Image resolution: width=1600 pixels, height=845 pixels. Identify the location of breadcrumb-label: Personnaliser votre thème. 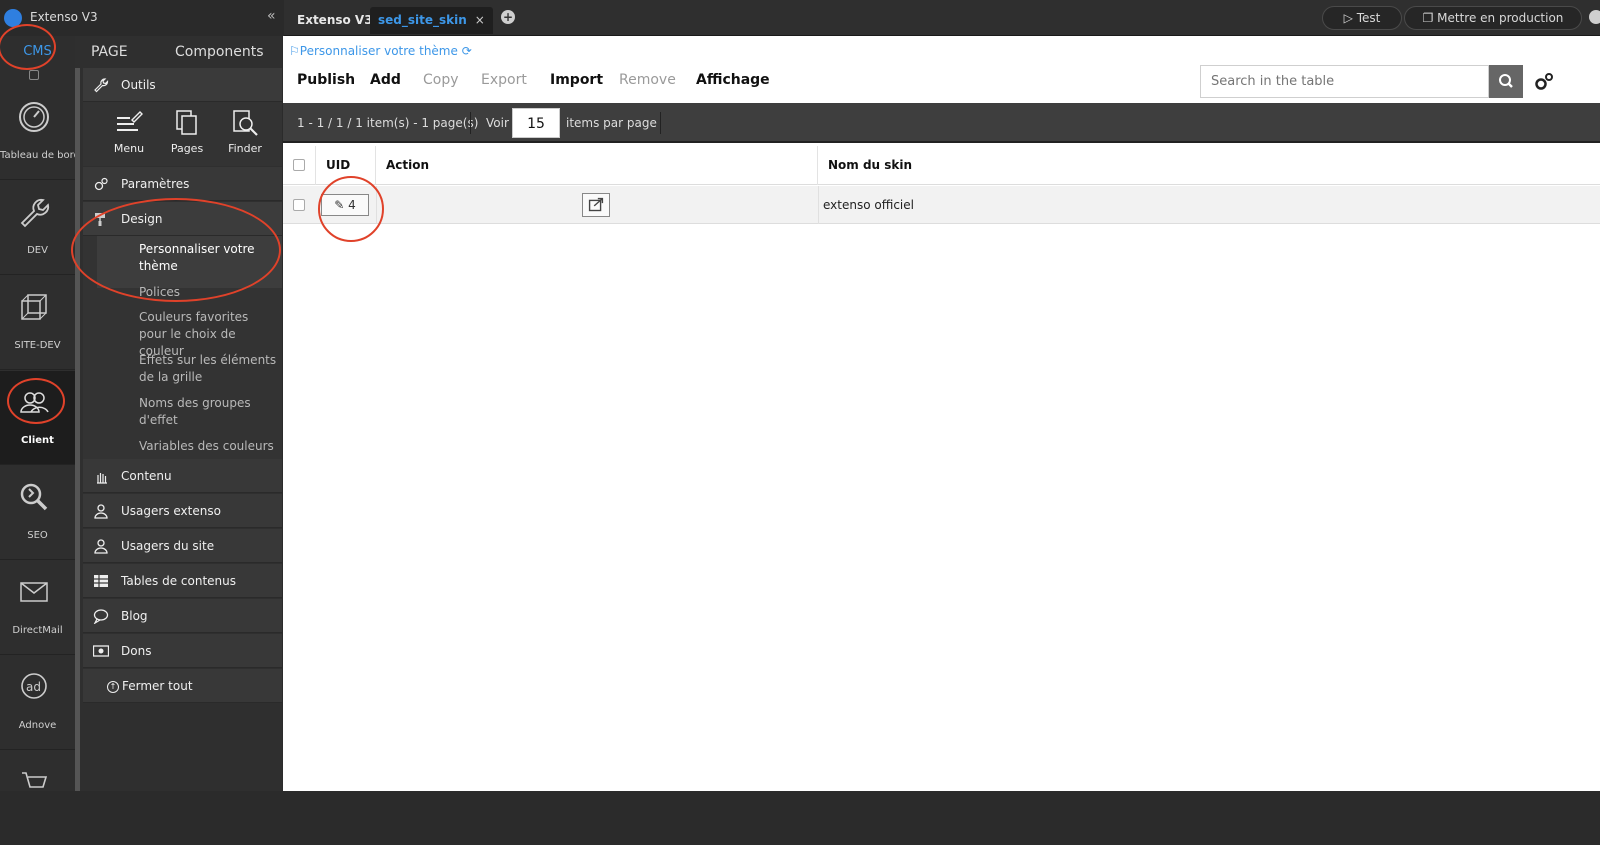
(378, 51).